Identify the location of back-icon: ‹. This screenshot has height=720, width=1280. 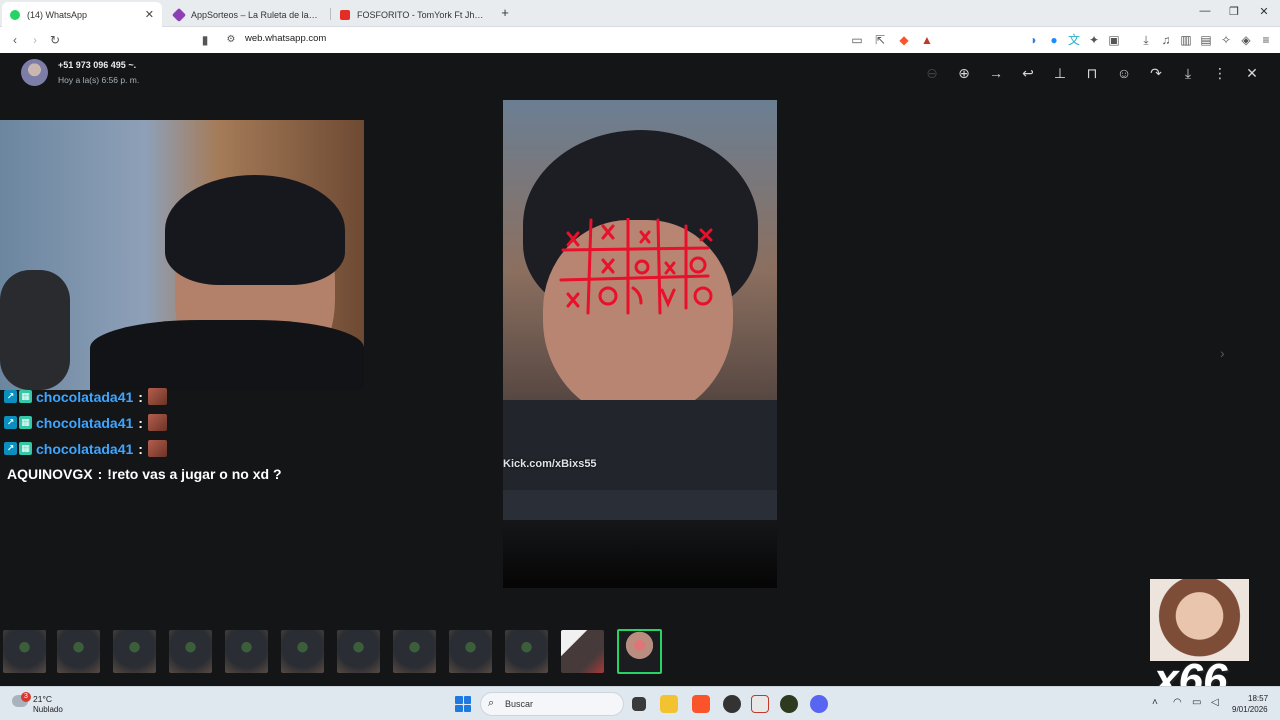
(15, 40).